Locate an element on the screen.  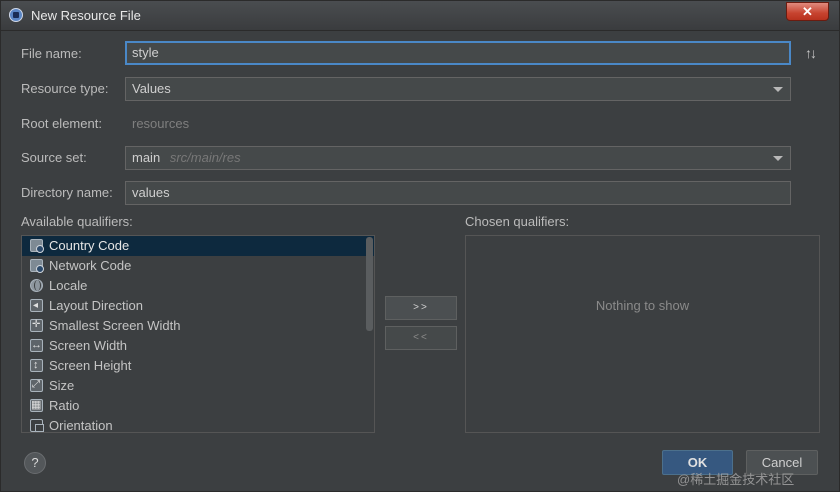
source-set-label: Source set: is located at coordinates (54, 157).